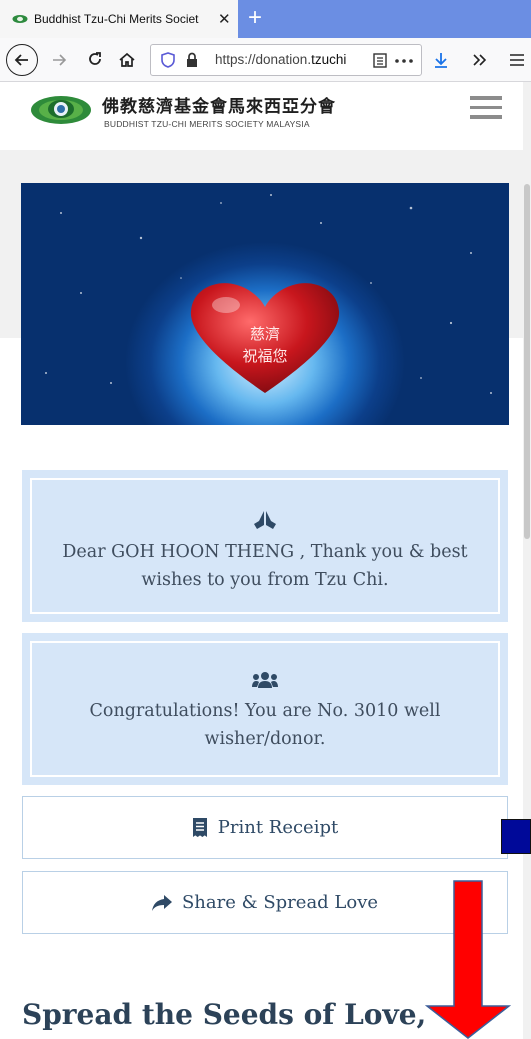  Describe the element at coordinates (290, 59) in the screenshot. I see `url-text: https://donation.tzuchi` at that location.